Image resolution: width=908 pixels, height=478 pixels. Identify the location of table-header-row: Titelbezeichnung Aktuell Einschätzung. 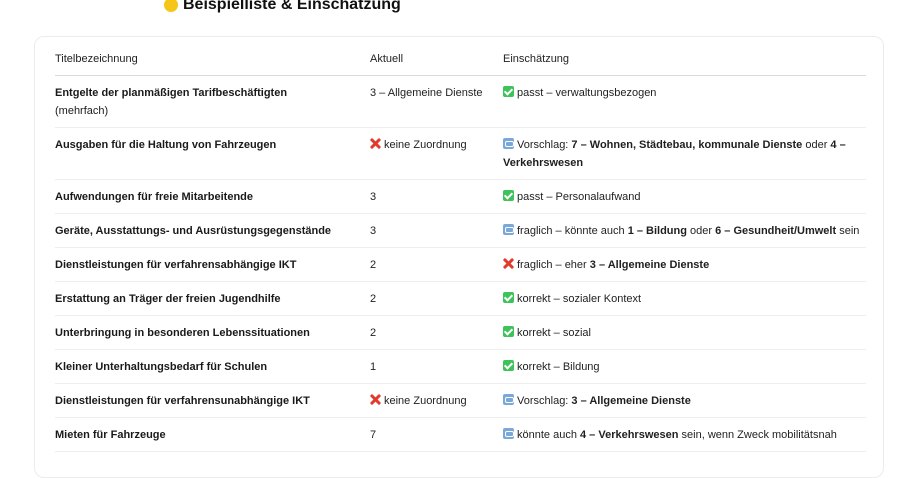
(460, 59).